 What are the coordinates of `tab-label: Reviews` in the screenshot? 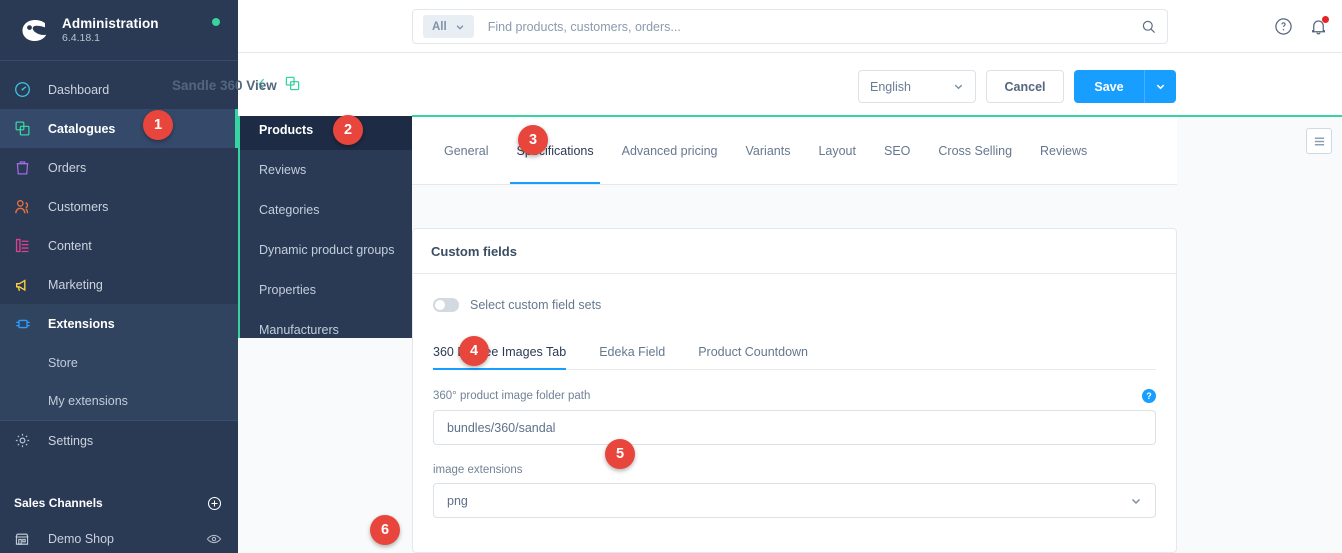 It's located at (1064, 150).